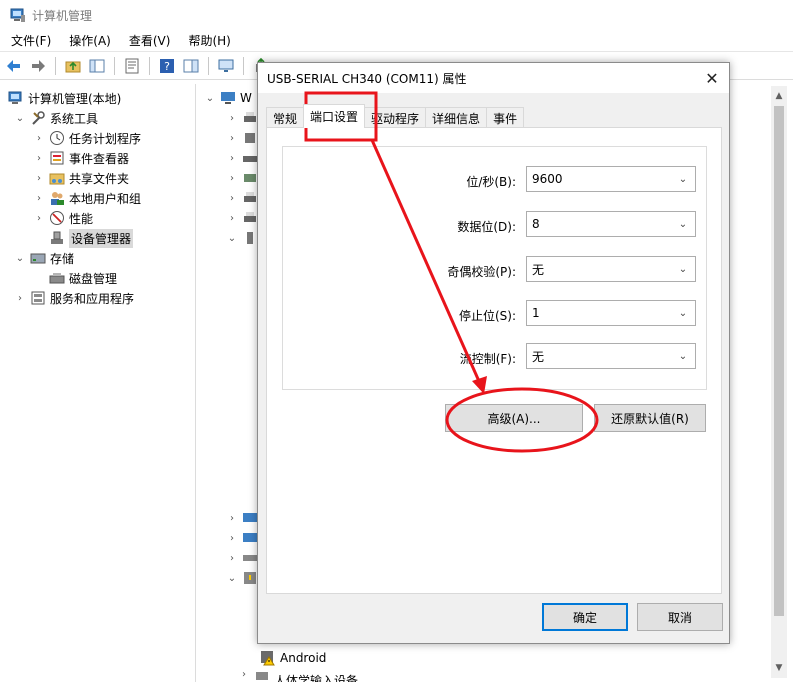 The image size is (793, 687). Describe the element at coordinates (150, 40) in the screenshot. I see `menu-view: 查看(V)` at that location.